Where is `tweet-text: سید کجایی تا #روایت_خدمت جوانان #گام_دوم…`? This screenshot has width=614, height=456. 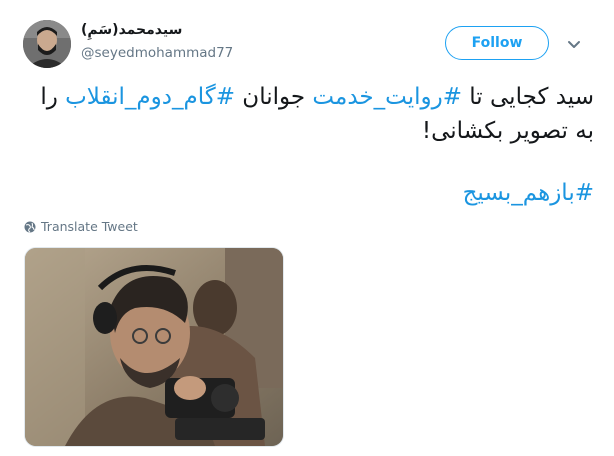 tweet-text: سید کجایی تا #روایت_خدمت جوانان #گام_دوم… is located at coordinates (309, 114).